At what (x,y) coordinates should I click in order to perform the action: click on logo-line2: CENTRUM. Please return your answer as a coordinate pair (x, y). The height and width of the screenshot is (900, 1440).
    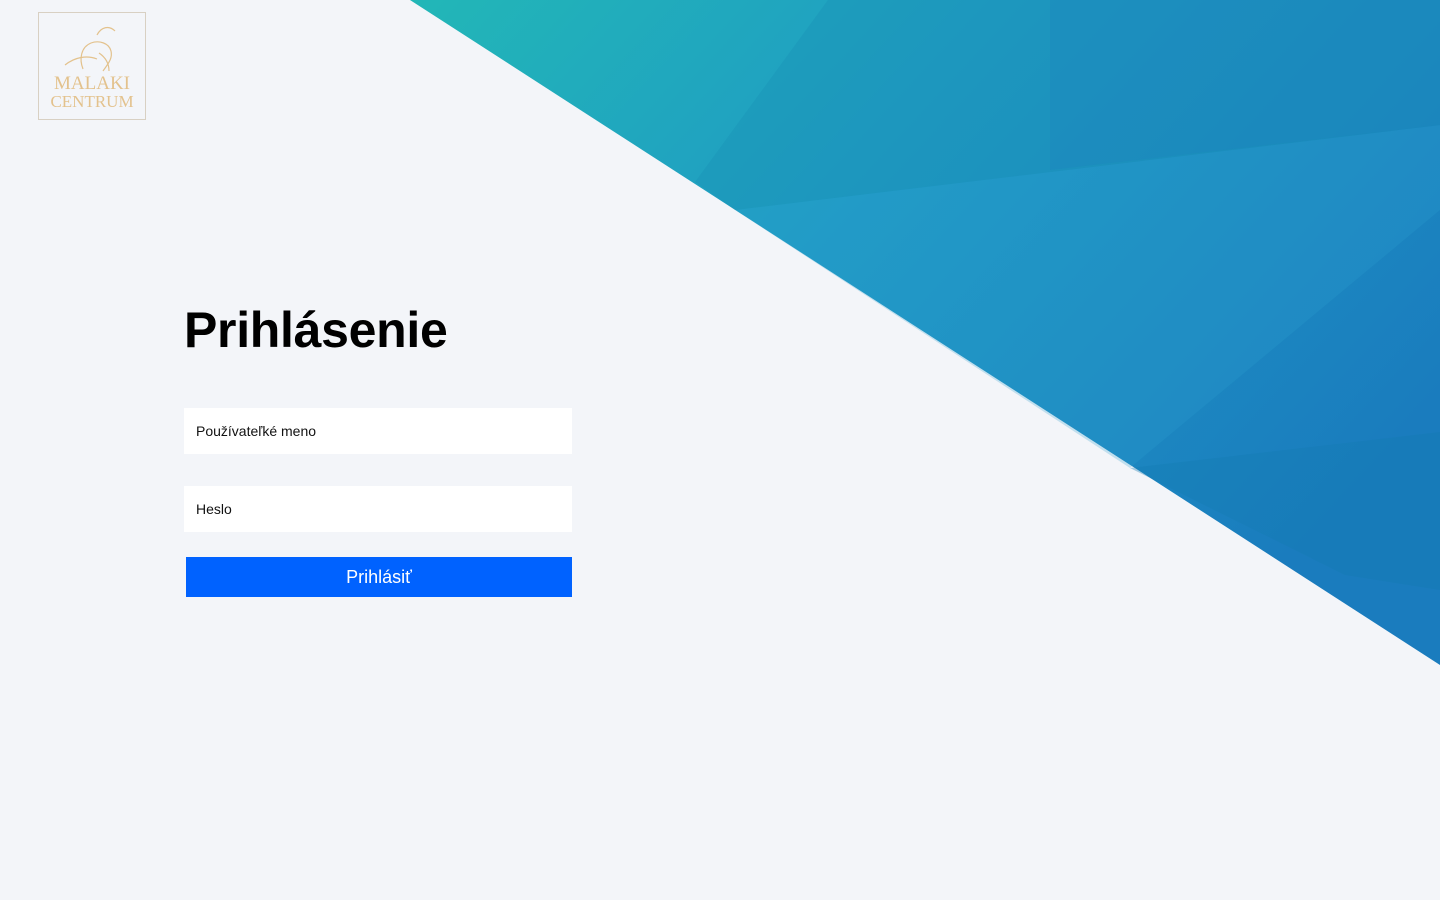
    Looking at the image, I should click on (91, 101).